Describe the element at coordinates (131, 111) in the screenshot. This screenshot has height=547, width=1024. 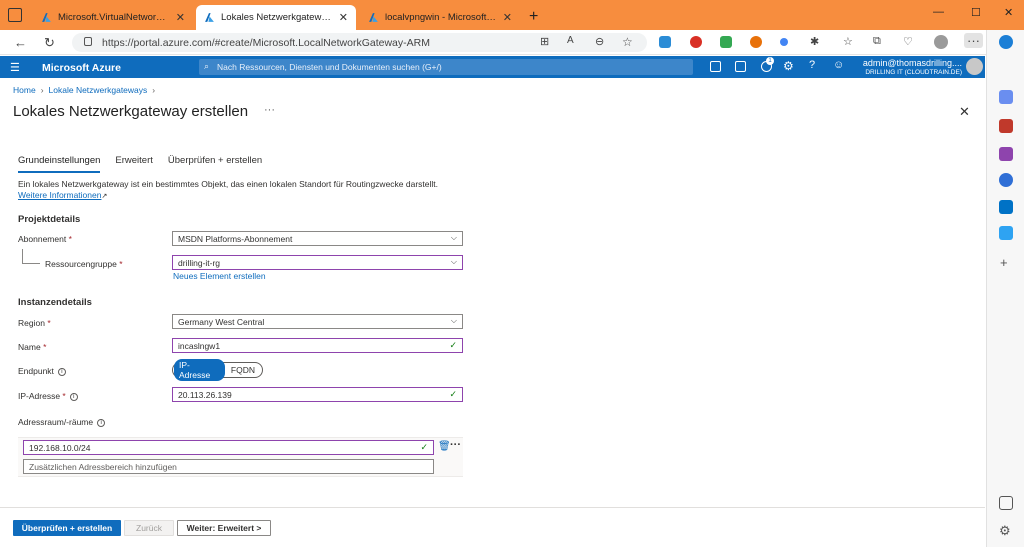
I see `page-title: Lokales Netzwerkgateway erstellen` at that location.